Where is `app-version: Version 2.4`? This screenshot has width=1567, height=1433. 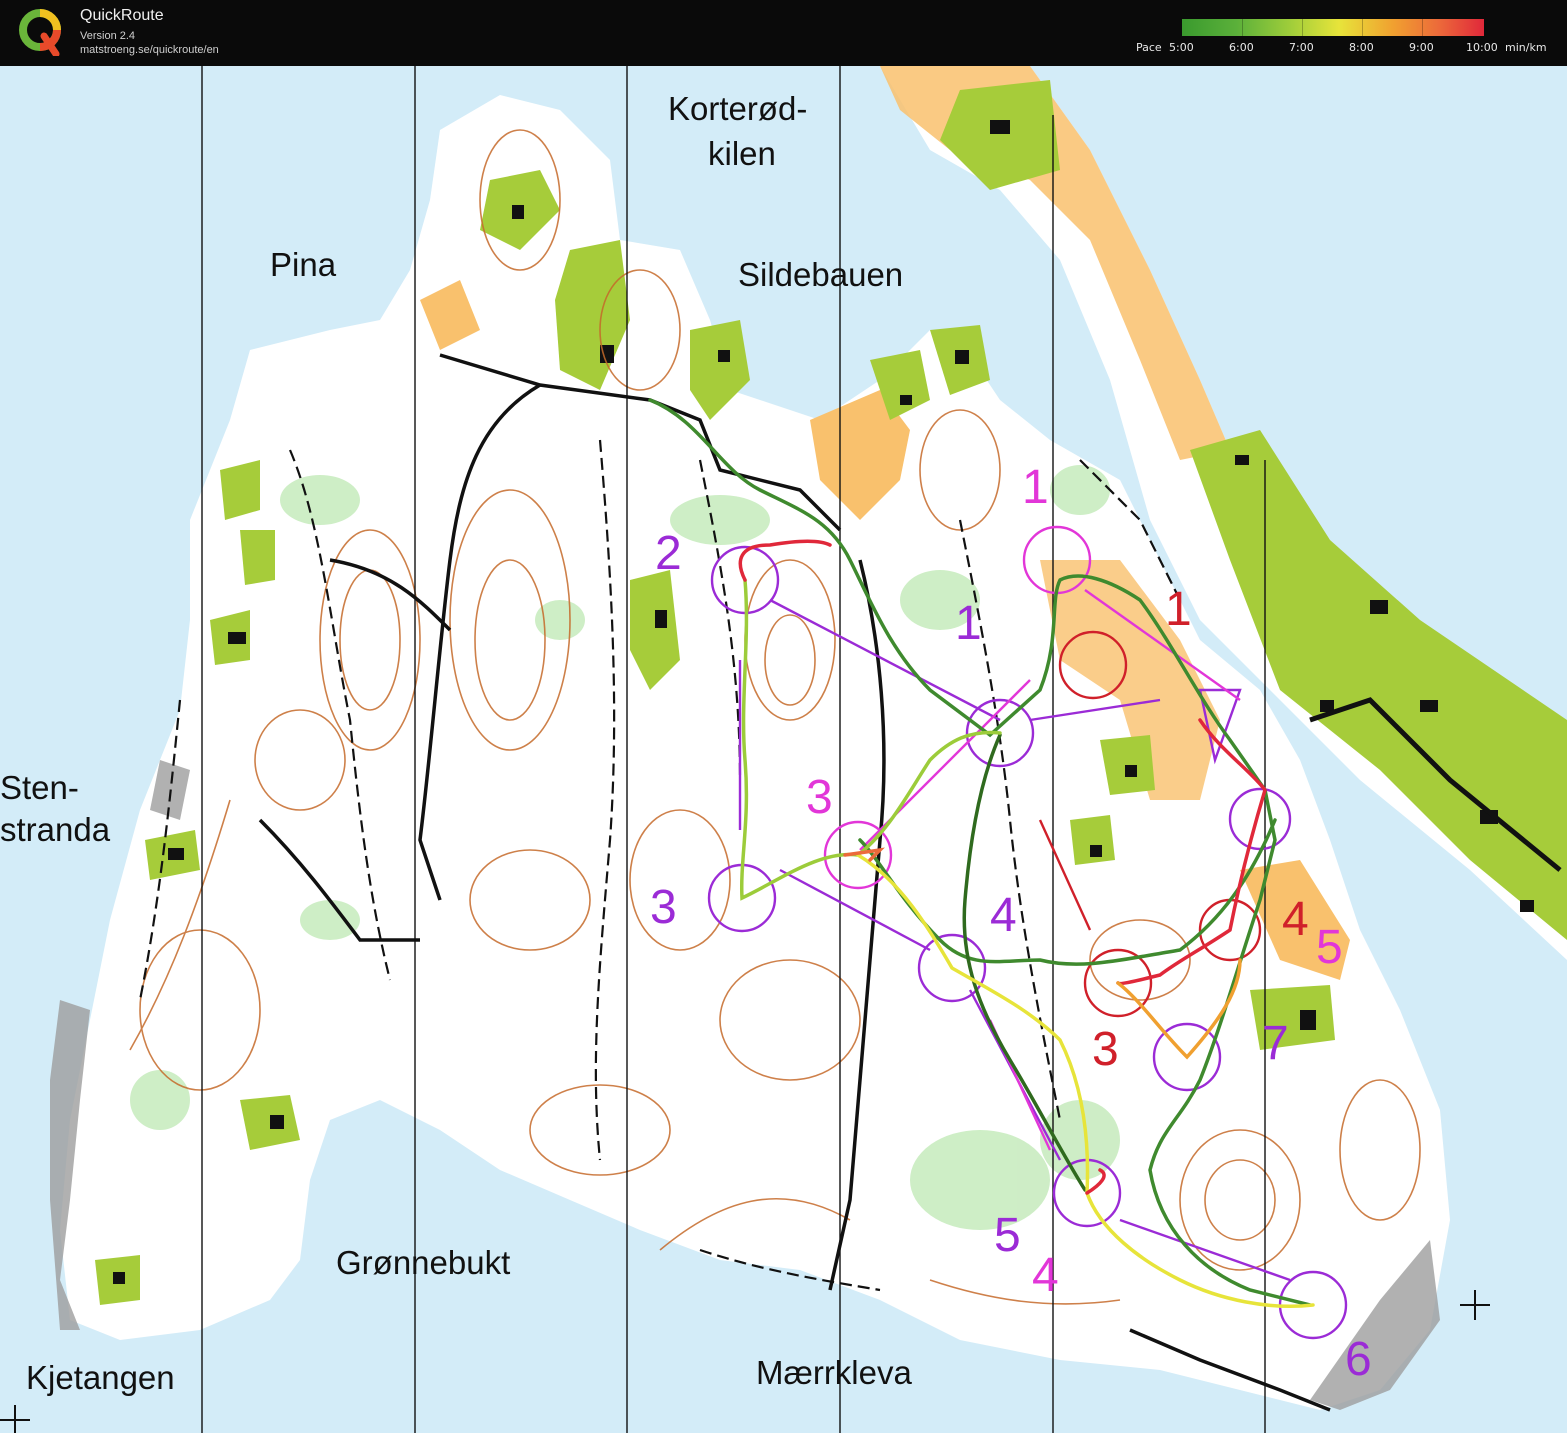
app-version: Version 2.4 is located at coordinates (108, 36).